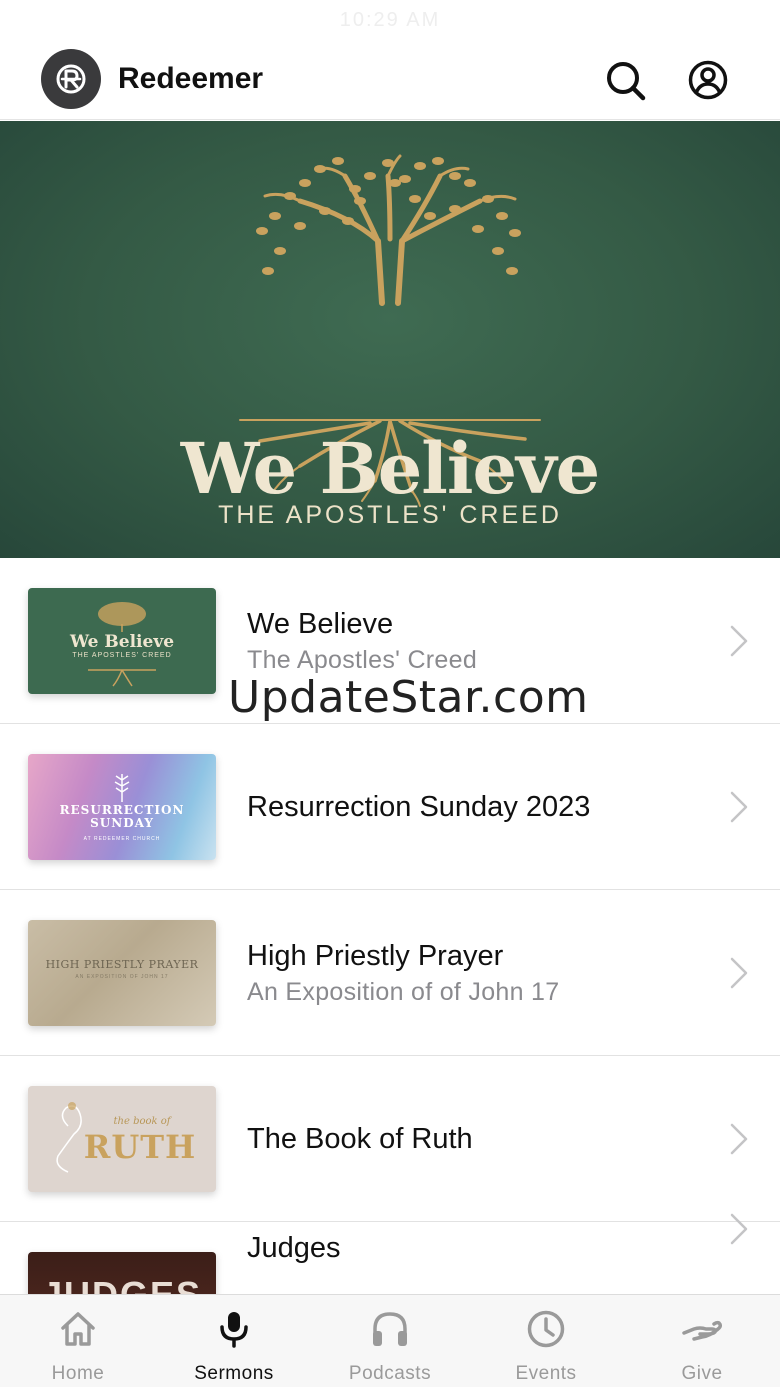 The width and height of the screenshot is (780, 1387). What do you see at coordinates (390, 468) in the screenshot?
I see `hero-title: We Believe` at bounding box center [390, 468].